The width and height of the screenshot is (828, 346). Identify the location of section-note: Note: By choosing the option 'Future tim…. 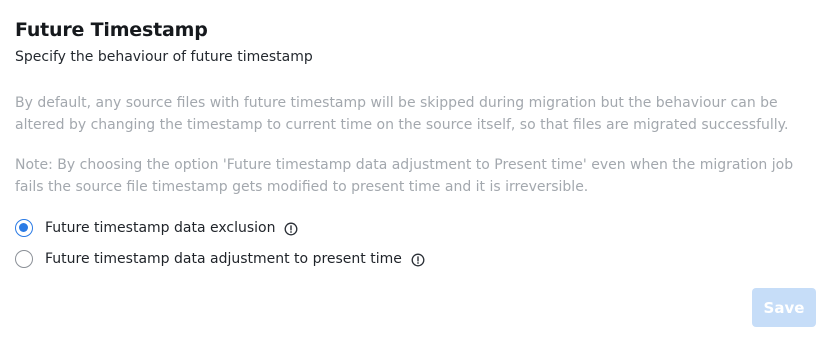
(404, 176).